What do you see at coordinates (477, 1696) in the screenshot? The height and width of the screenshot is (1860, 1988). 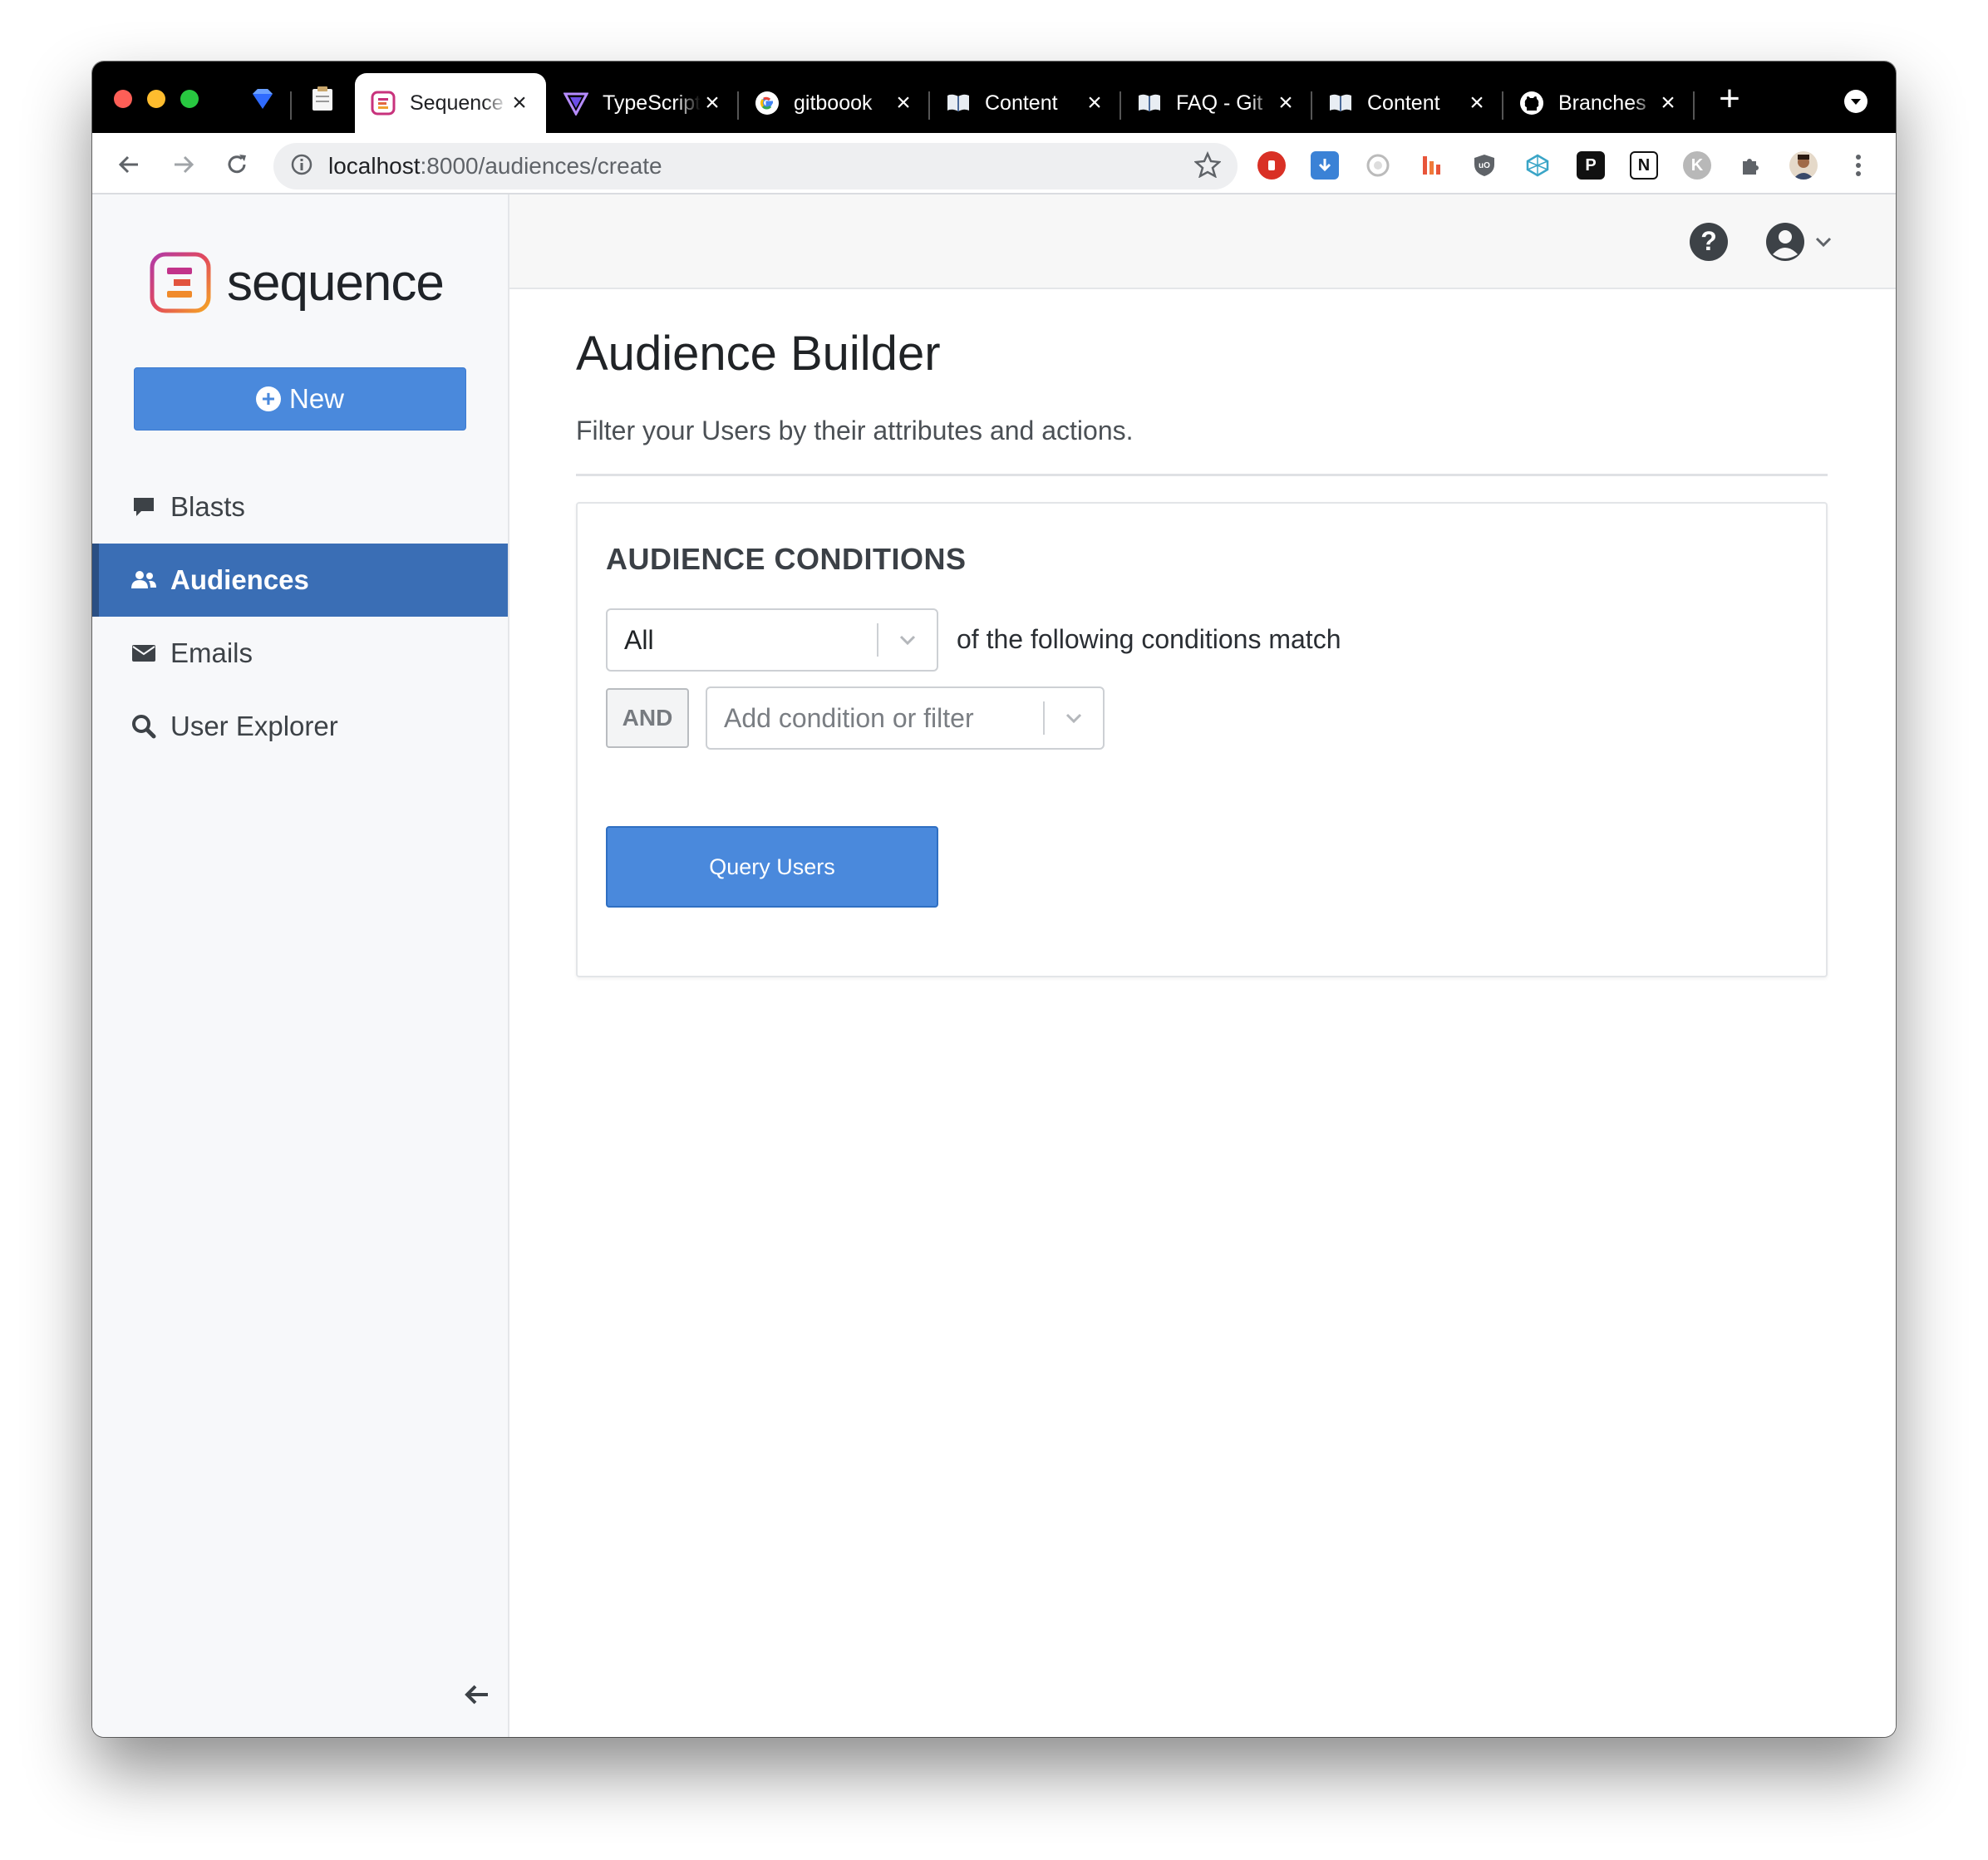 I see `collapse-sidebar-arrow-icon` at bounding box center [477, 1696].